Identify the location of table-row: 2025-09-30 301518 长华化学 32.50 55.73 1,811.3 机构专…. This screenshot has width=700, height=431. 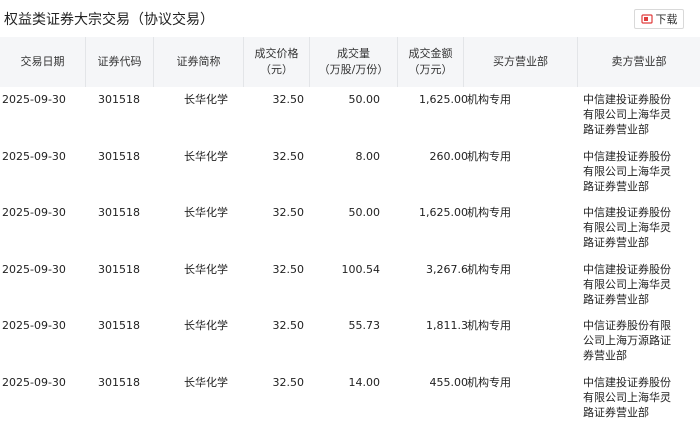
(350, 346).